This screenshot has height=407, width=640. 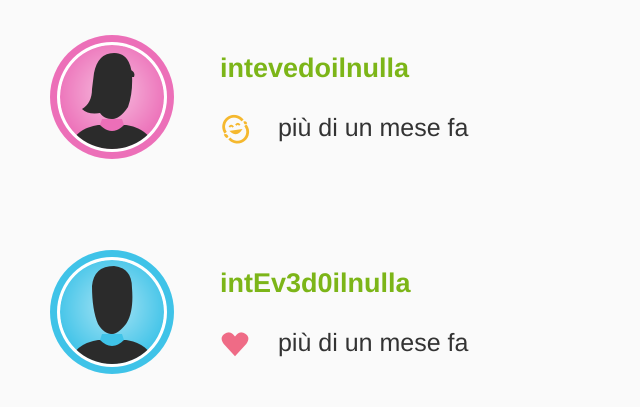 What do you see at coordinates (235, 129) in the screenshot?
I see `laughing-face-icon` at bounding box center [235, 129].